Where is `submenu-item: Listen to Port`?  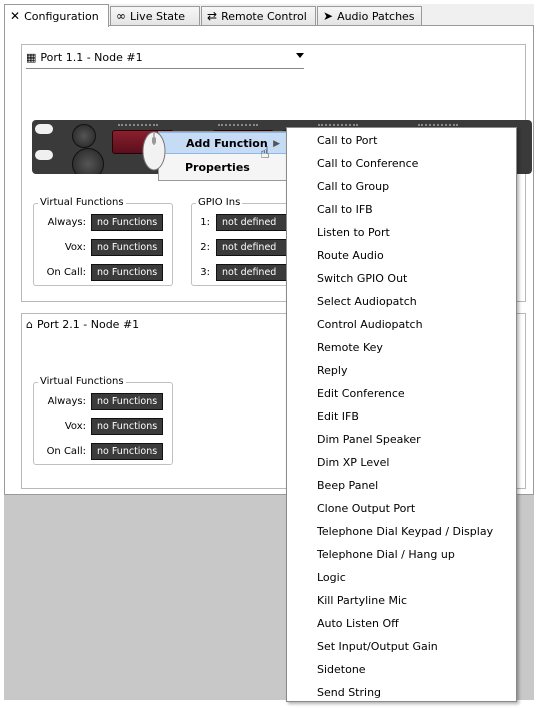
submenu-item: Listen to Port is located at coordinates (353, 232).